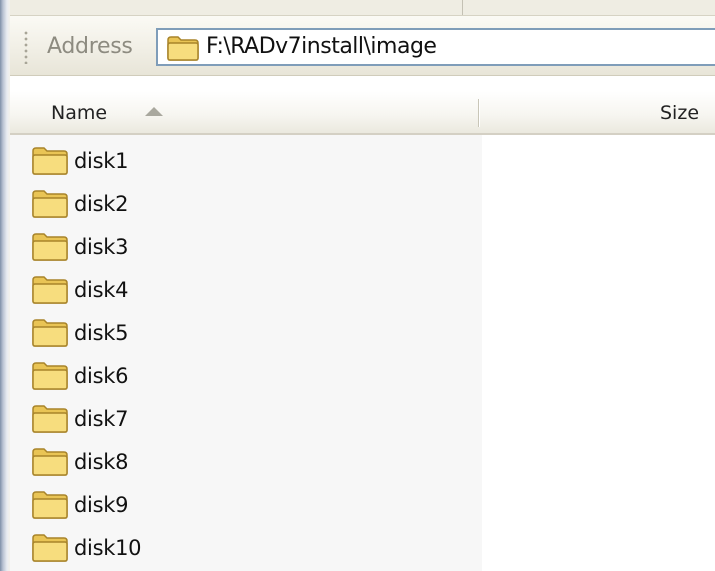 The height and width of the screenshot is (571, 715). What do you see at coordinates (360, 204) in the screenshot?
I see `list-item: disk2` at bounding box center [360, 204].